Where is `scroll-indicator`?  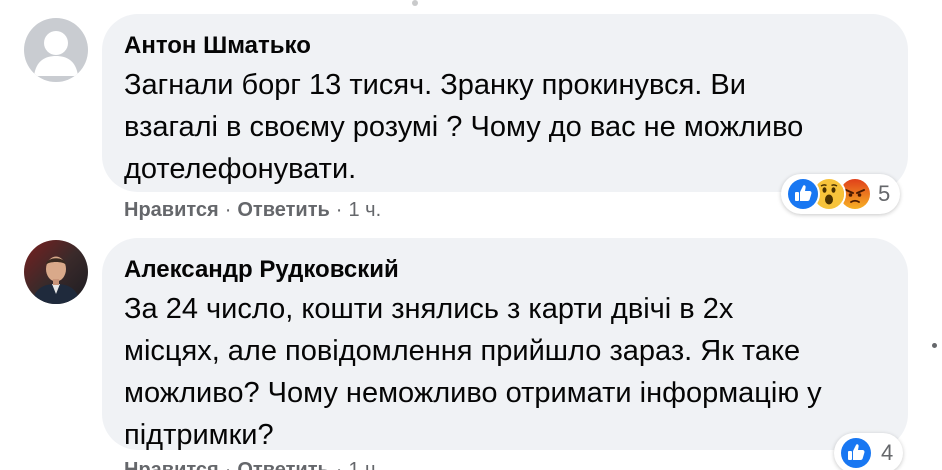
scroll-indicator is located at coordinates (934, 345).